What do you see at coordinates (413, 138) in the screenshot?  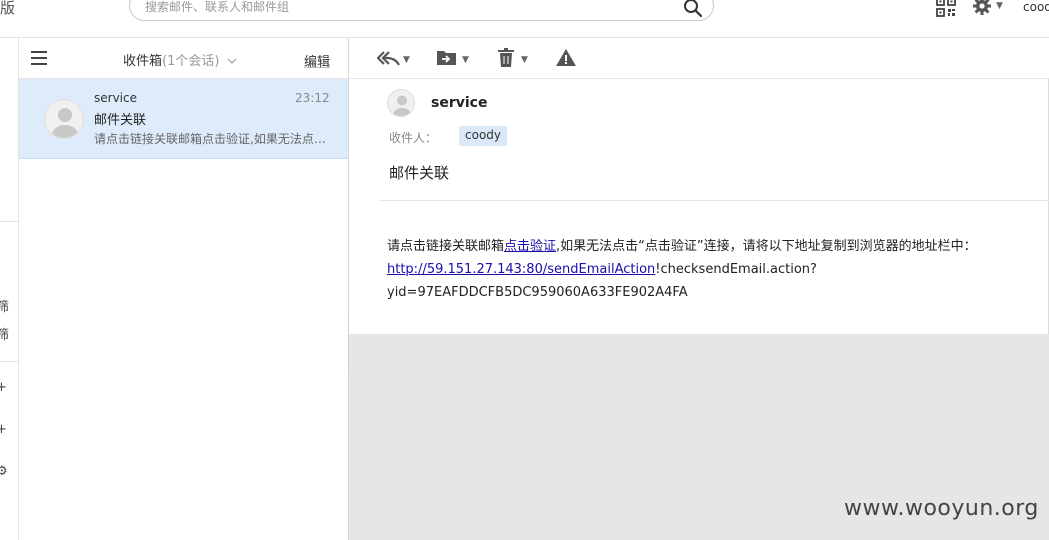 I see `recipient-label: 收件人：` at bounding box center [413, 138].